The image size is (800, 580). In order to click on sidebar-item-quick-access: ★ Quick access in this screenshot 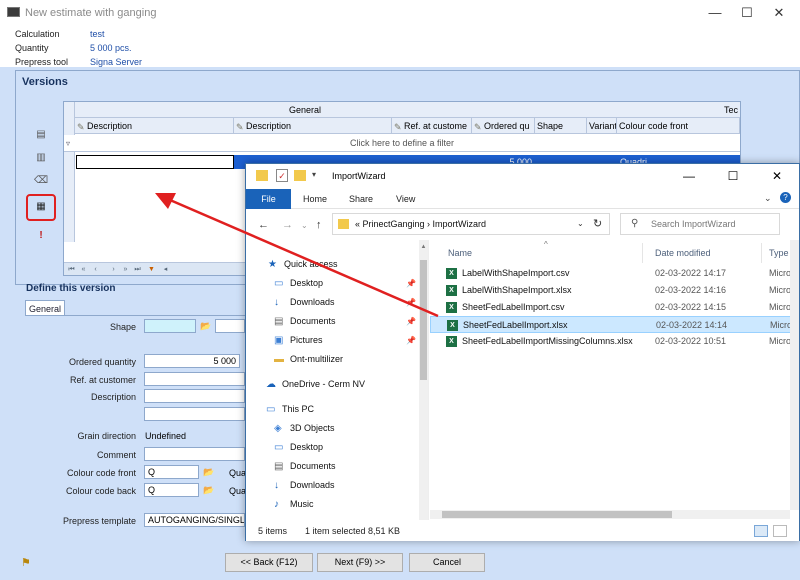, I will do `click(332, 264)`.